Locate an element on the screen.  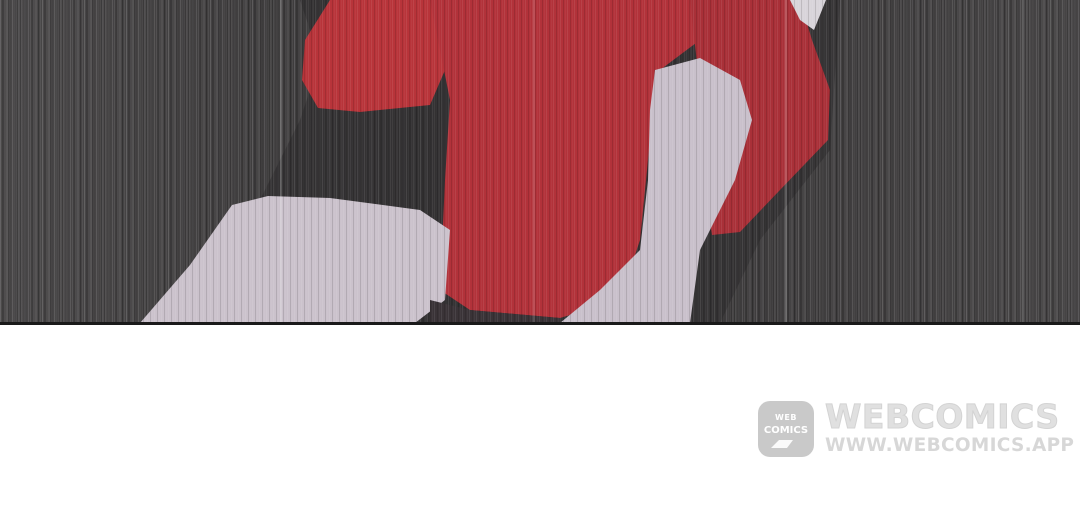
logo-text-bottom: COMICS is located at coordinates (786, 430).